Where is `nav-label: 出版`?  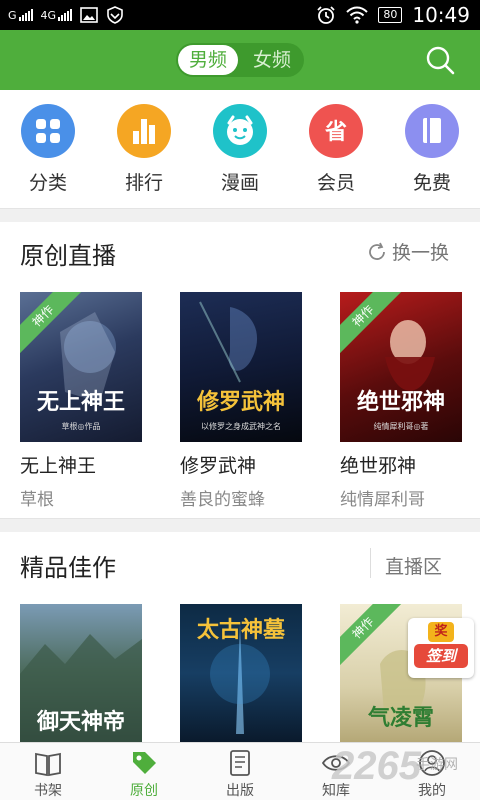
nav-label: 出版 is located at coordinates (240, 791).